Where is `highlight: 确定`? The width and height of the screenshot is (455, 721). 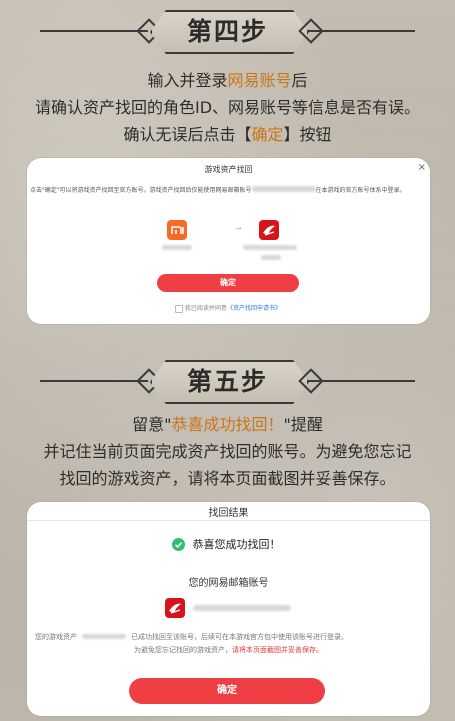 highlight: 确定 is located at coordinates (267, 134).